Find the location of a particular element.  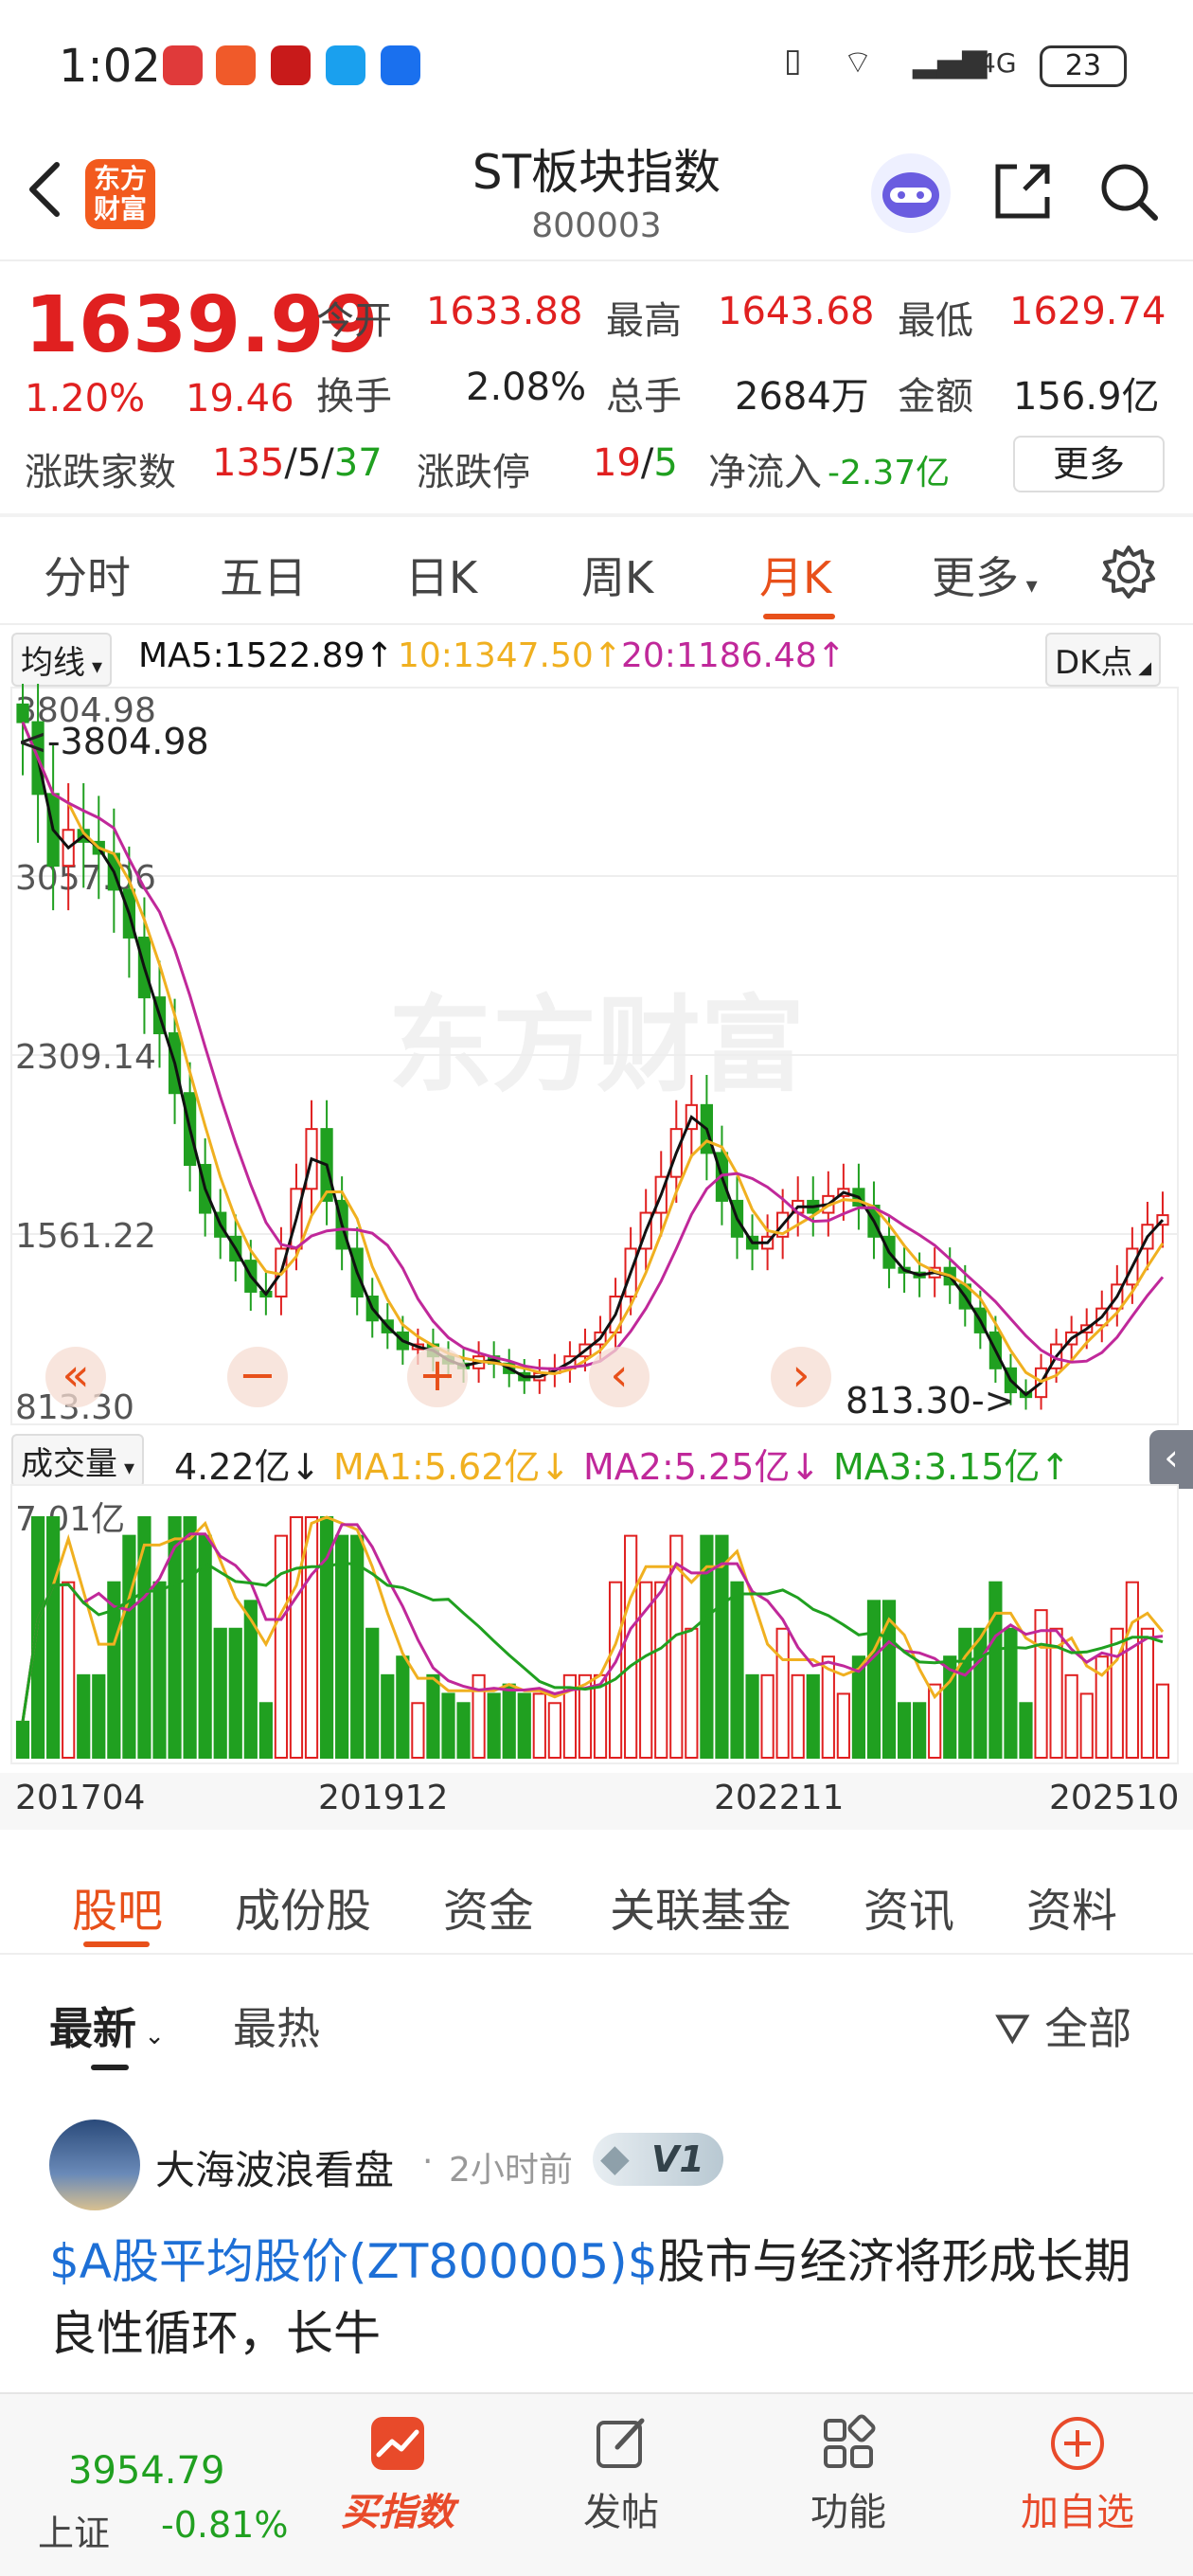

ma-select: 均线 ▾ is located at coordinates (62, 660).